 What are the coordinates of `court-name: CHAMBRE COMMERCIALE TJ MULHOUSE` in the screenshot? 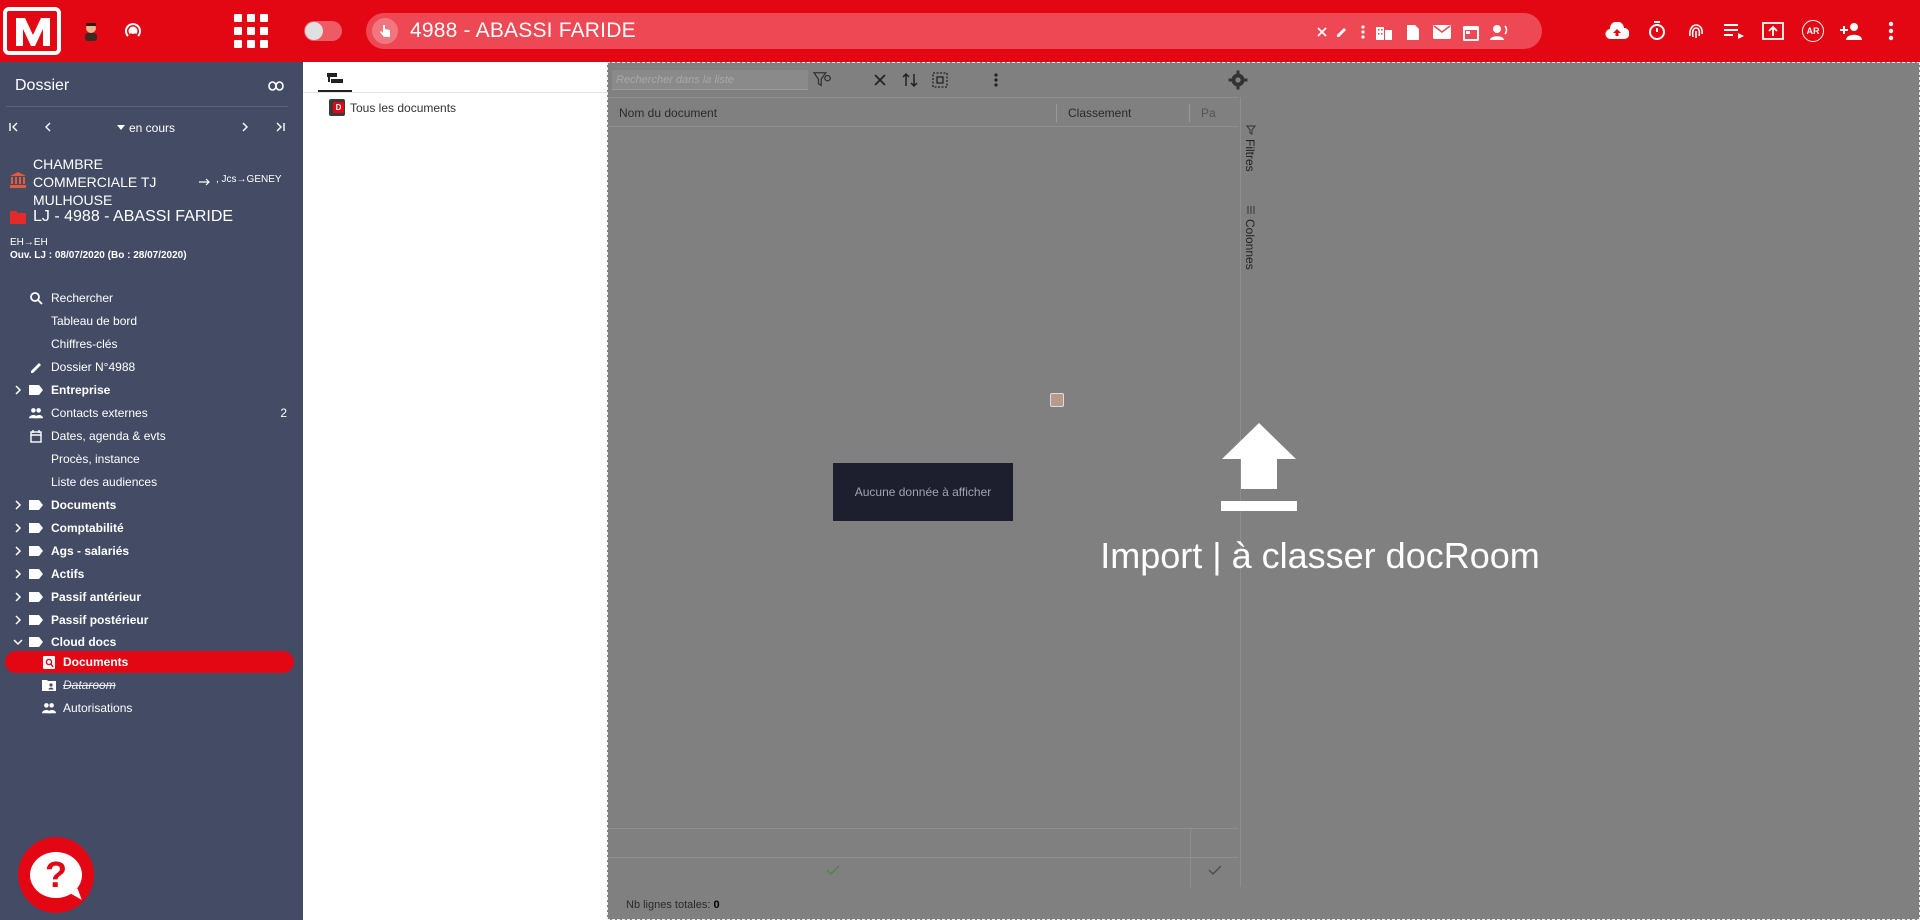 It's located at (108, 182).